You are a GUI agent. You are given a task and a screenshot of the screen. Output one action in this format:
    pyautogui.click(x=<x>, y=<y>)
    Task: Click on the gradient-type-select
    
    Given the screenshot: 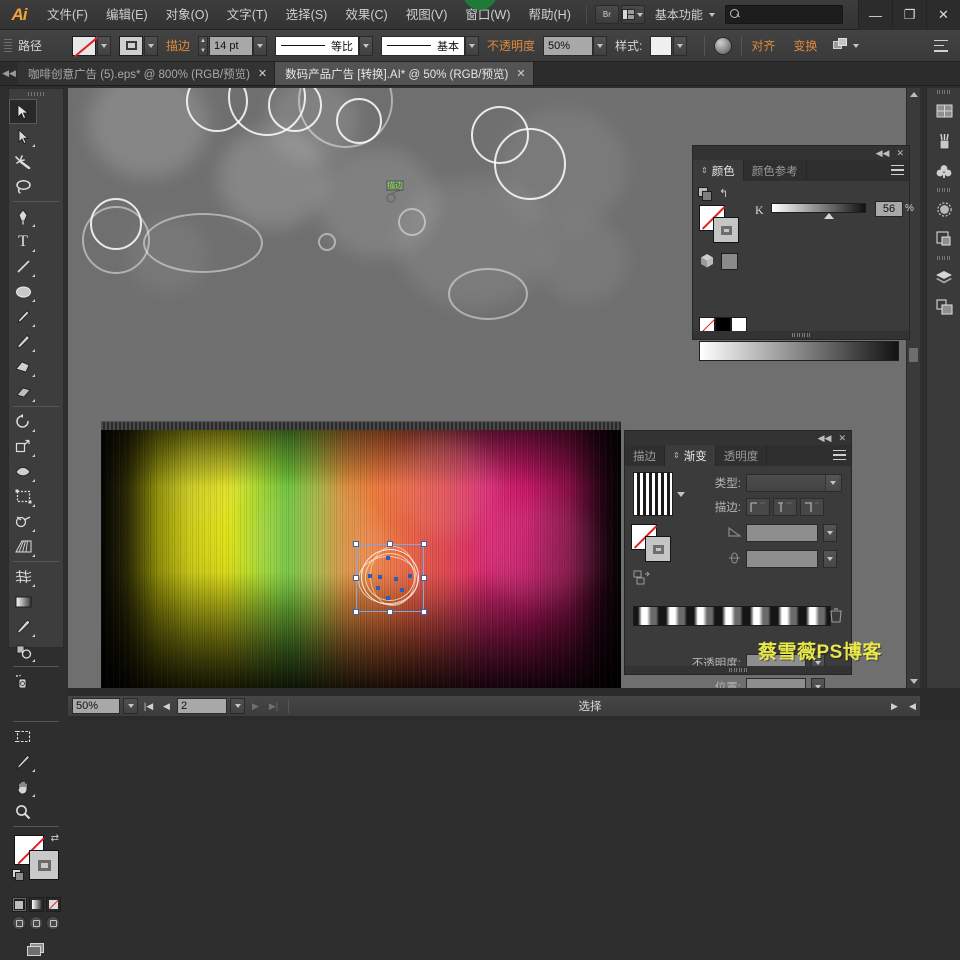 What is the action you would take?
    pyautogui.click(x=794, y=483)
    